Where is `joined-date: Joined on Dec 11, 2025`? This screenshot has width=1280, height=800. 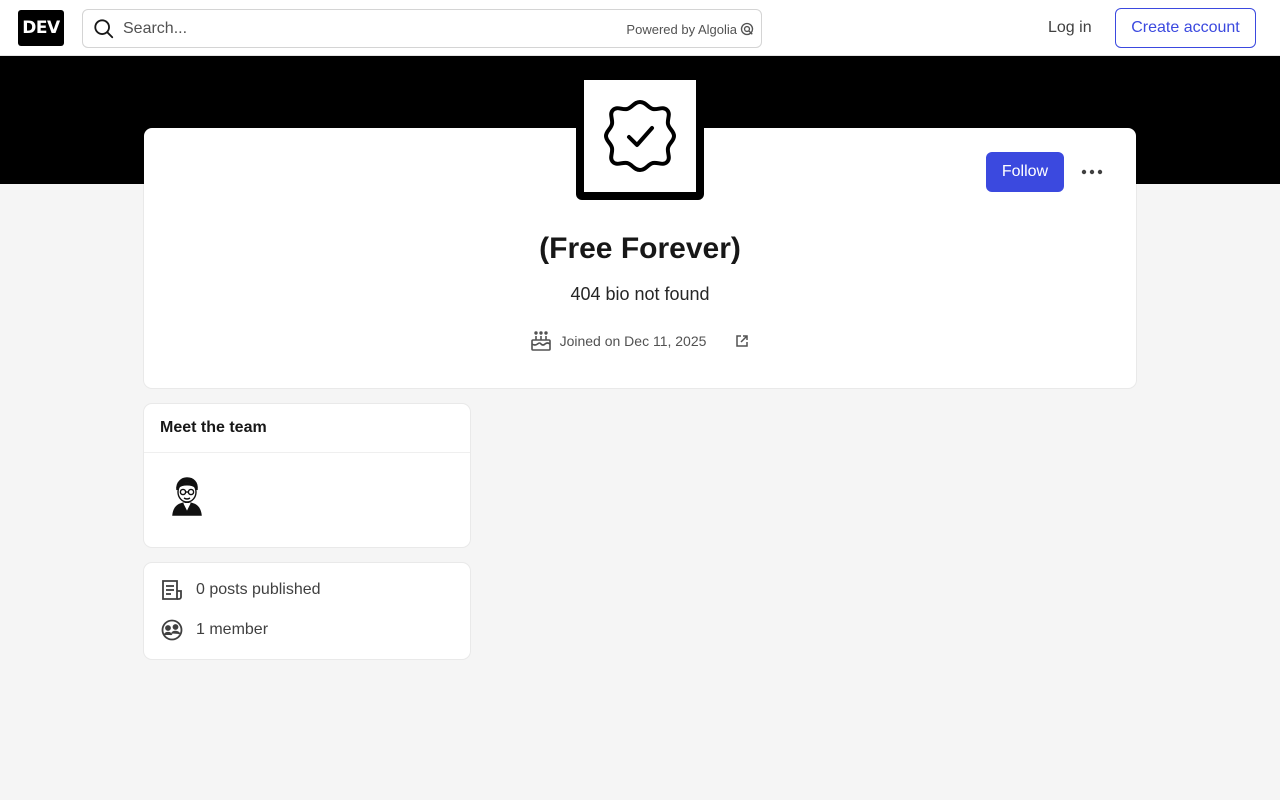 joined-date: Joined on Dec 11, 2025 is located at coordinates (633, 341).